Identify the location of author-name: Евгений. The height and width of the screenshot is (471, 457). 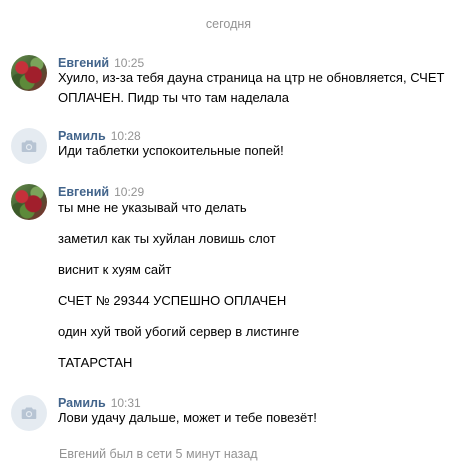
(83, 192).